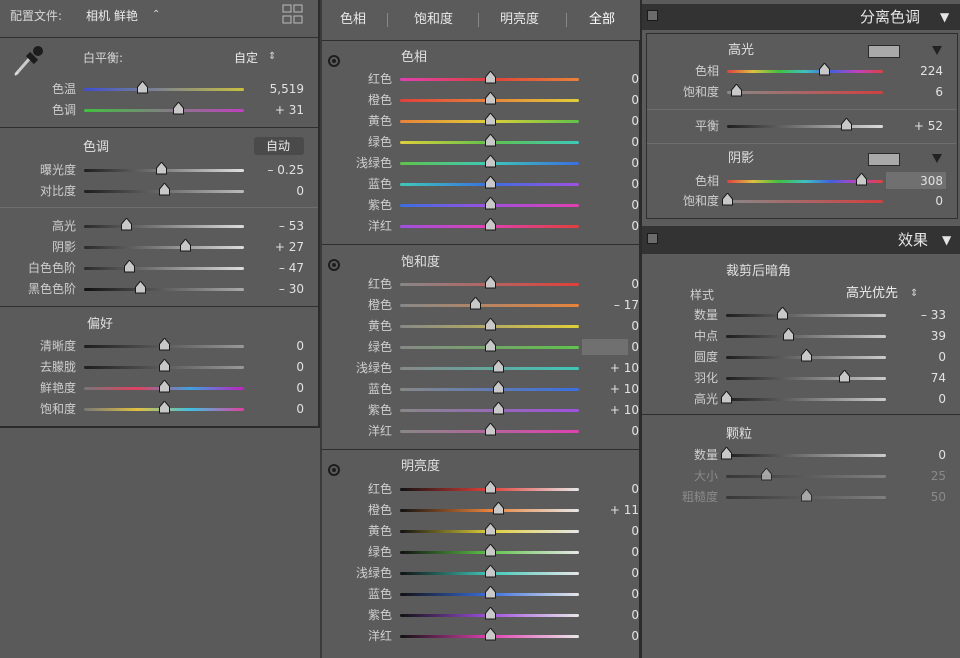  Describe the element at coordinates (806, 476) in the screenshot. I see `grain-size-track` at that location.